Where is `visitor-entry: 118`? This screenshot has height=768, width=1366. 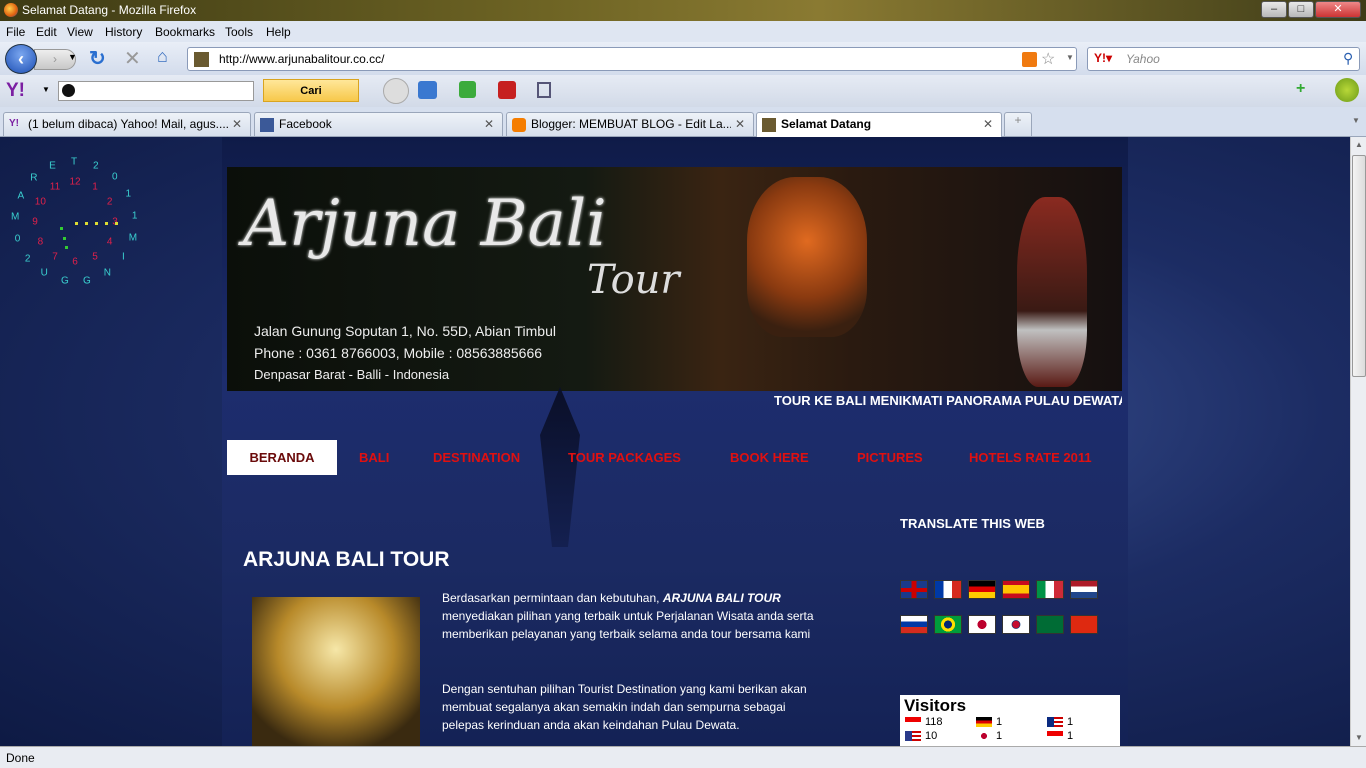
visitor-entry: 118 is located at coordinates (924, 722).